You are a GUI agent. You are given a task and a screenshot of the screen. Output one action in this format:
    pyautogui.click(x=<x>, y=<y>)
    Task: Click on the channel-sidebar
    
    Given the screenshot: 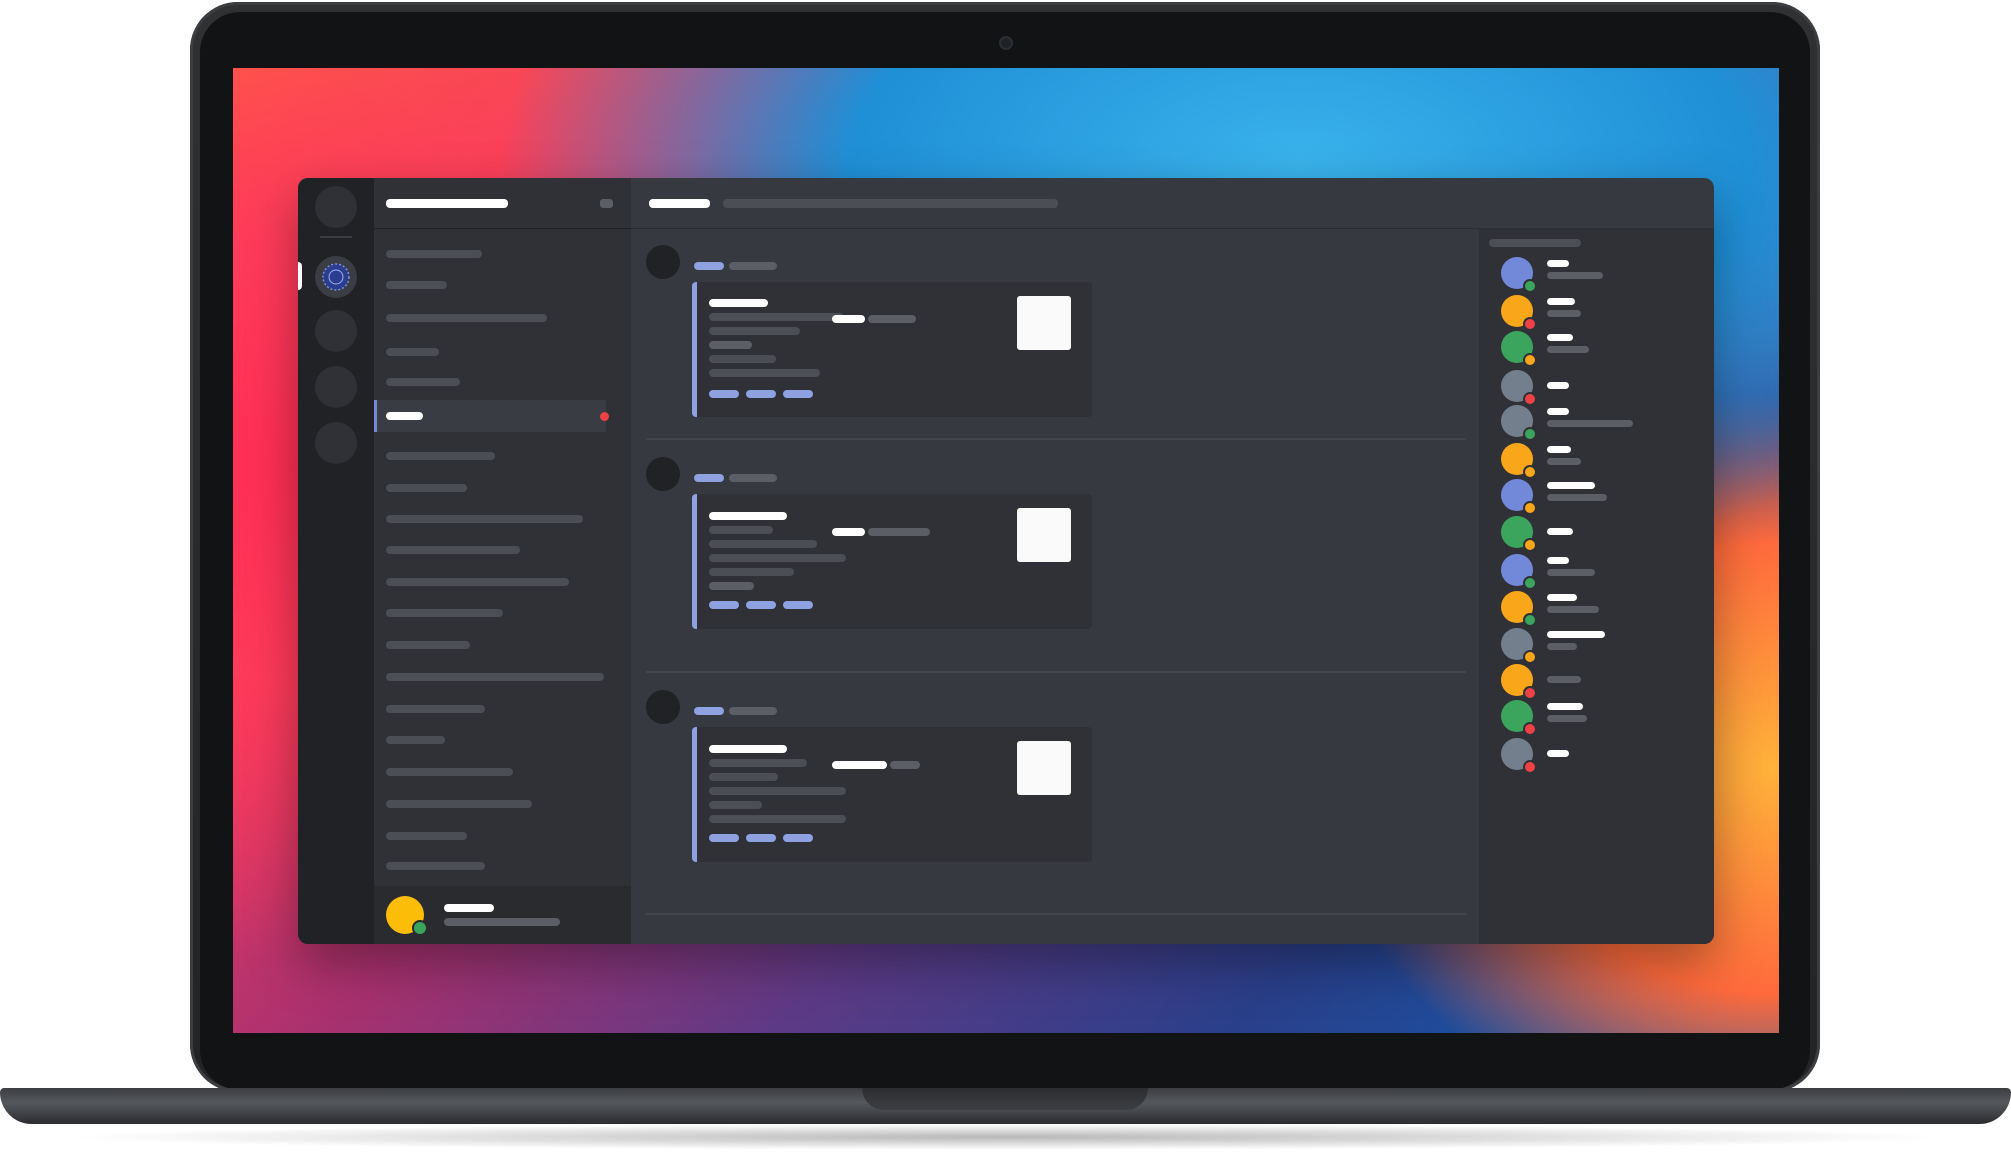 What is the action you would take?
    pyautogui.click(x=502, y=561)
    